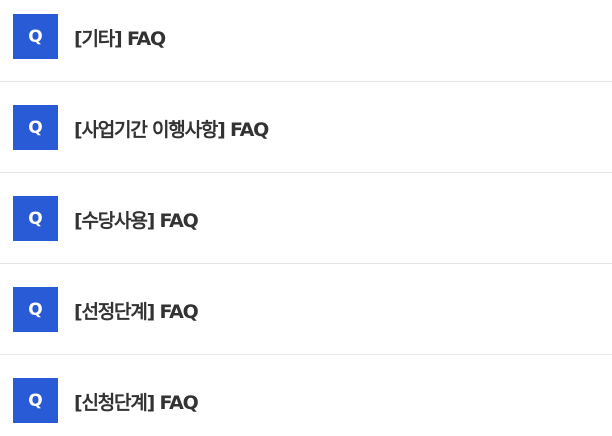  What do you see at coordinates (171, 128) in the screenshot?
I see `faq-item-title: [사업기간 이행사항] FAQ` at bounding box center [171, 128].